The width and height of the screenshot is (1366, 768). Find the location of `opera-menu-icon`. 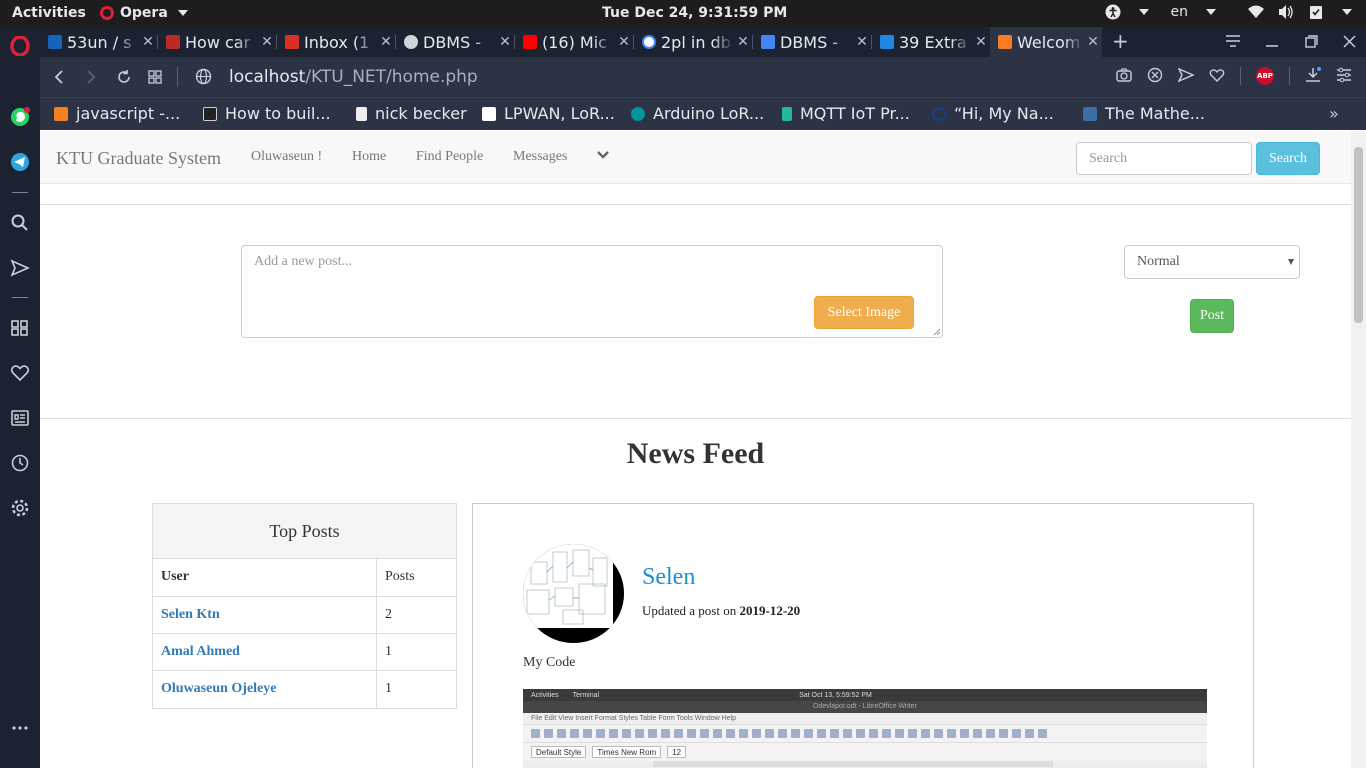

opera-menu-icon is located at coordinates (20, 46).